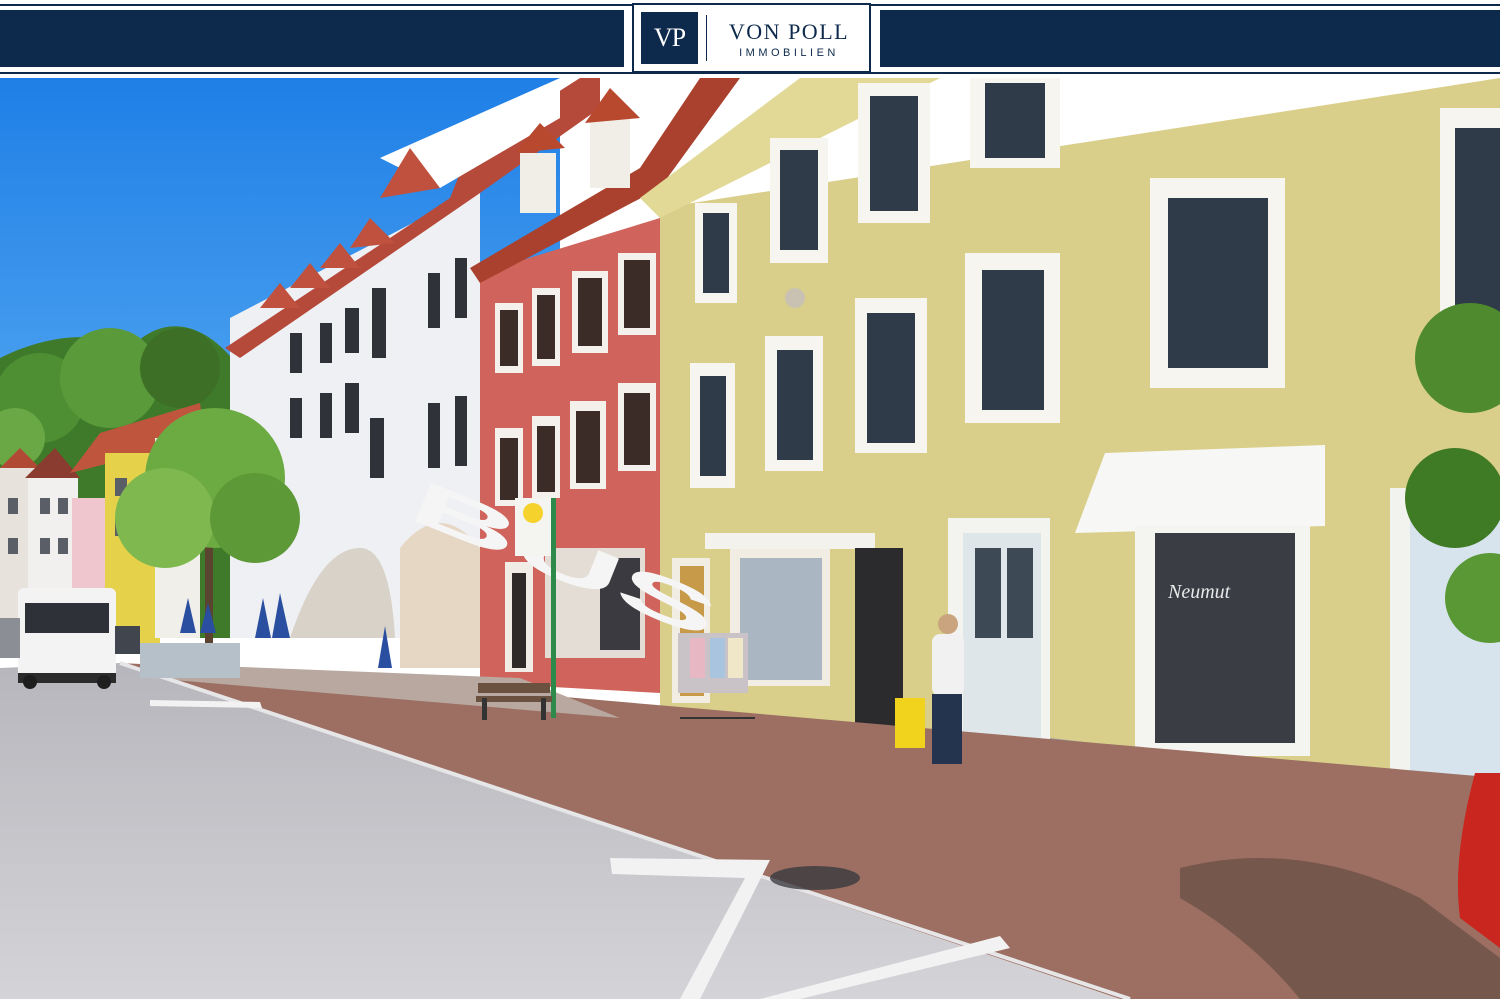 The width and height of the screenshot is (1500, 999). I want to click on banner-stripe-left, so click(312, 38).